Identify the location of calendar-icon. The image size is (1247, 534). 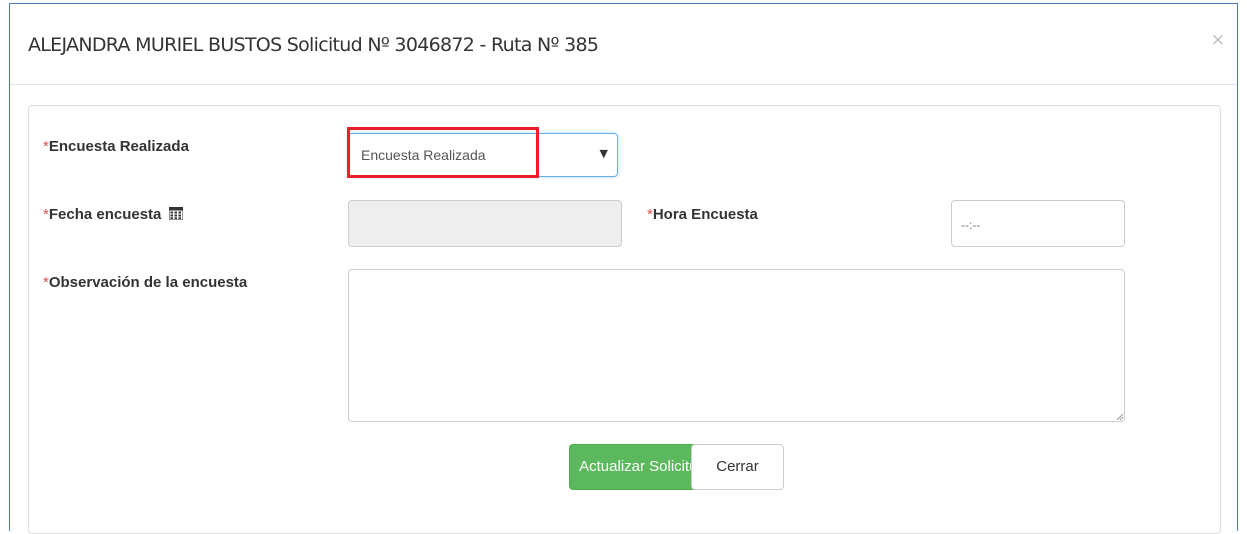
(175, 213).